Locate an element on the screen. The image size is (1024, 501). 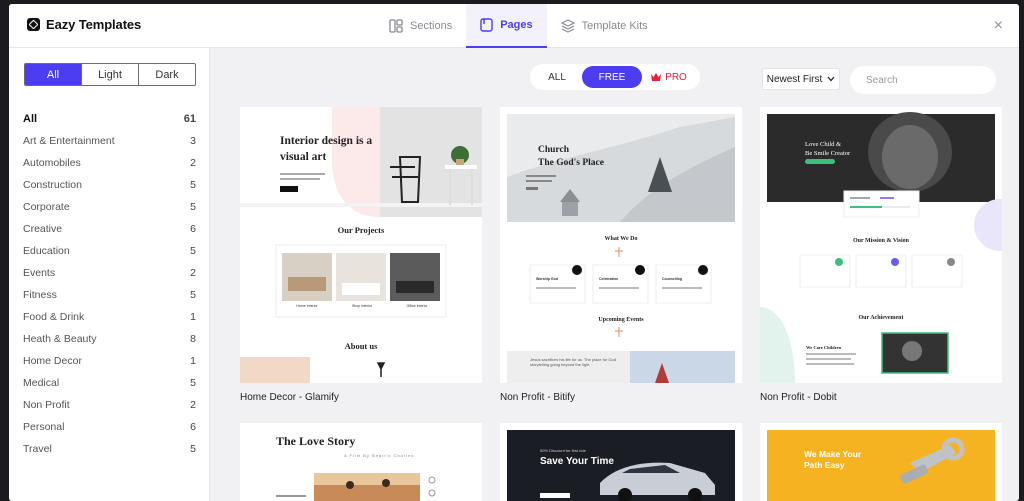
category-item-education: Education 5 is located at coordinates (109, 251).